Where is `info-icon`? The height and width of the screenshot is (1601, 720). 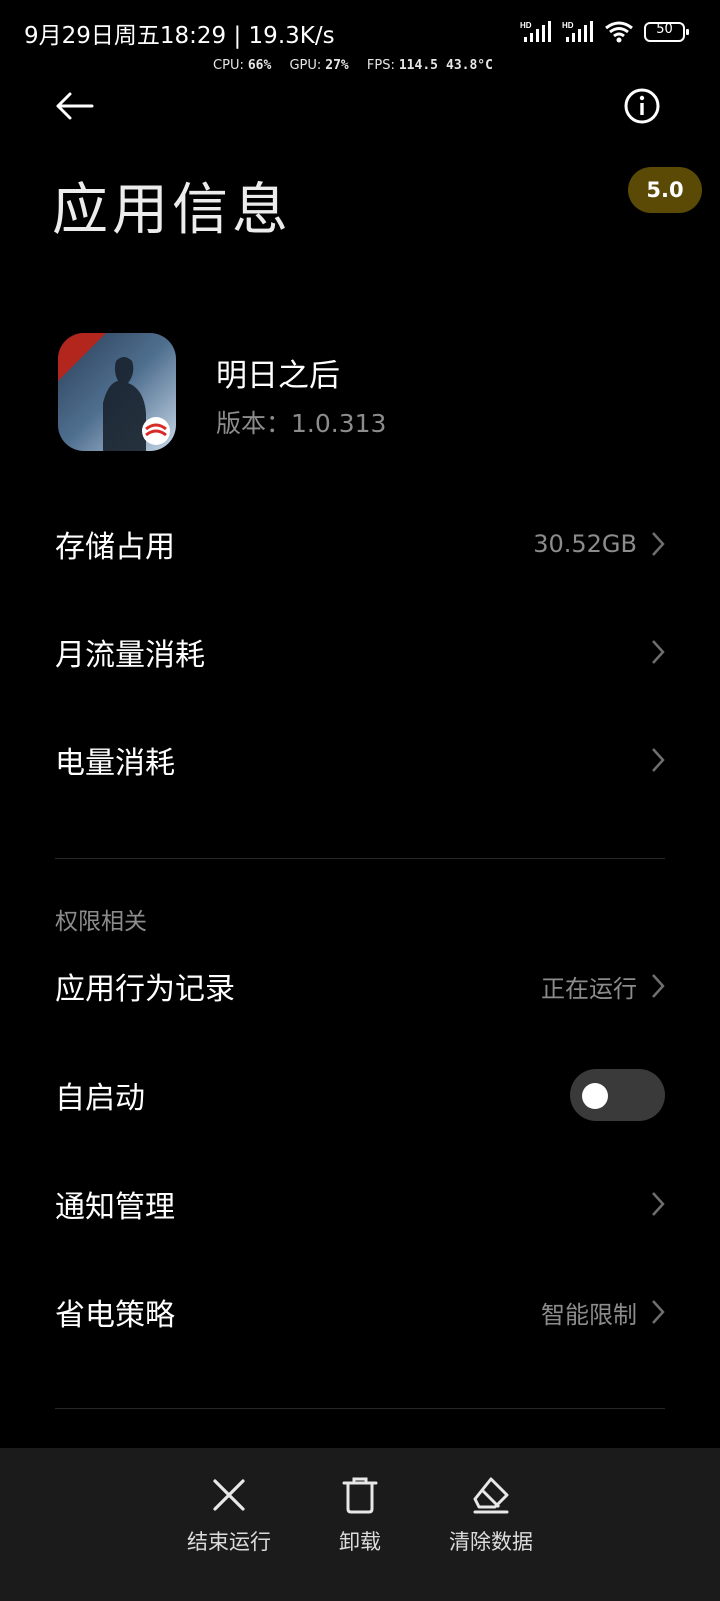
info-icon is located at coordinates (642, 106).